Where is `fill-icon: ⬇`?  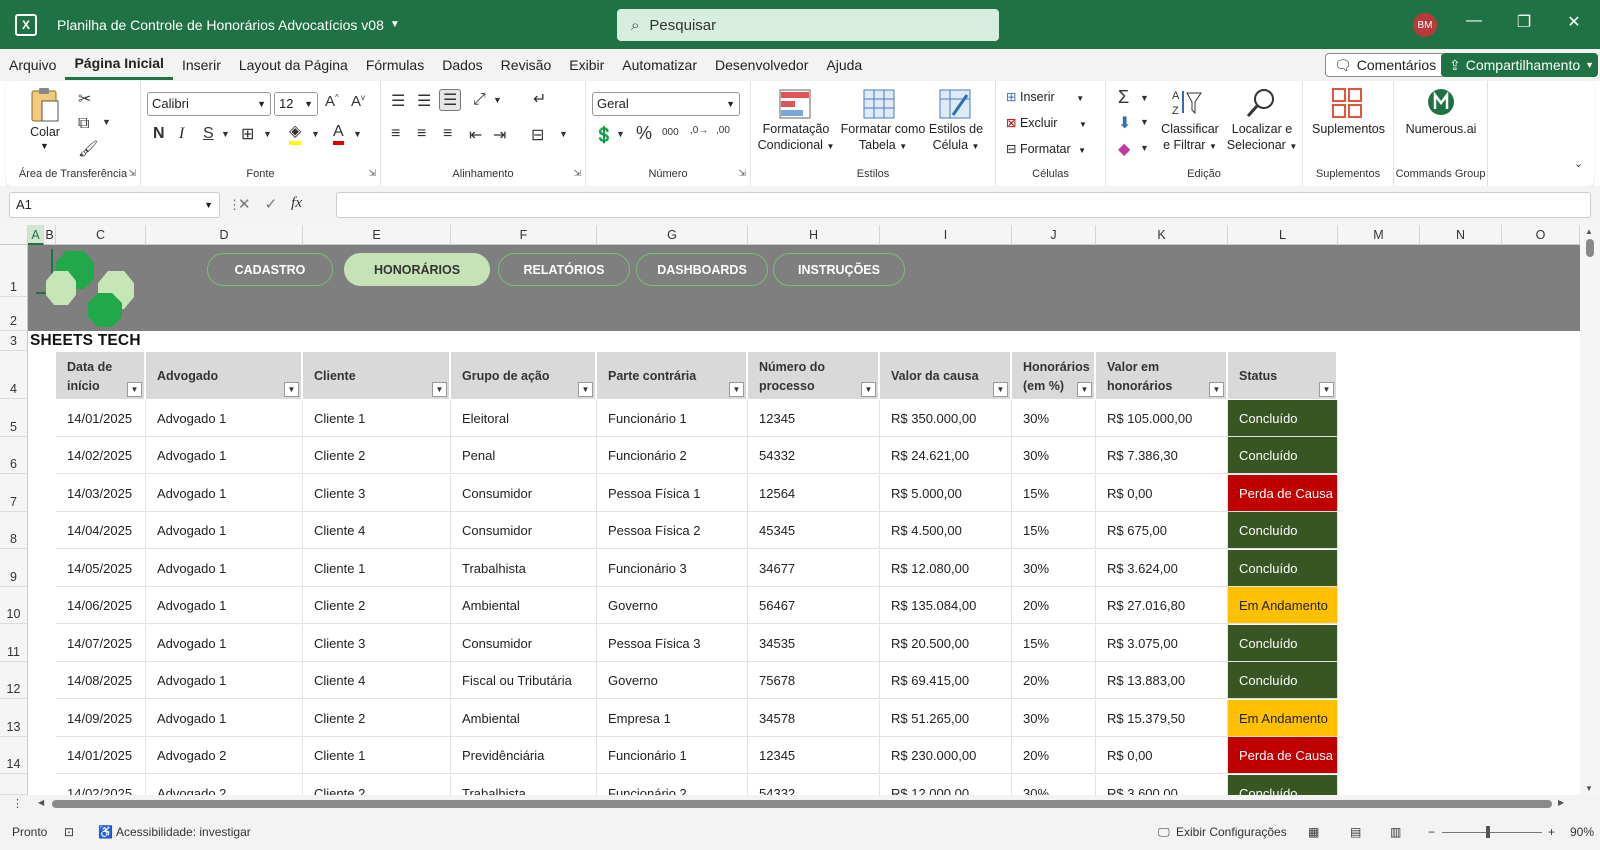
fill-icon: ⬇ is located at coordinates (1124, 123).